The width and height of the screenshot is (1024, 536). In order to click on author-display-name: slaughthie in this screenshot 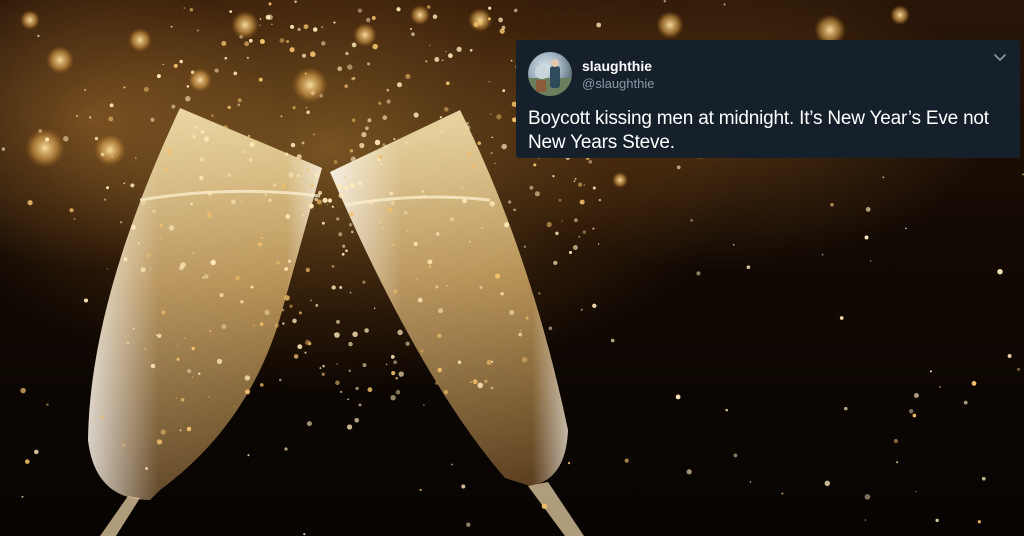, I will do `click(618, 66)`.